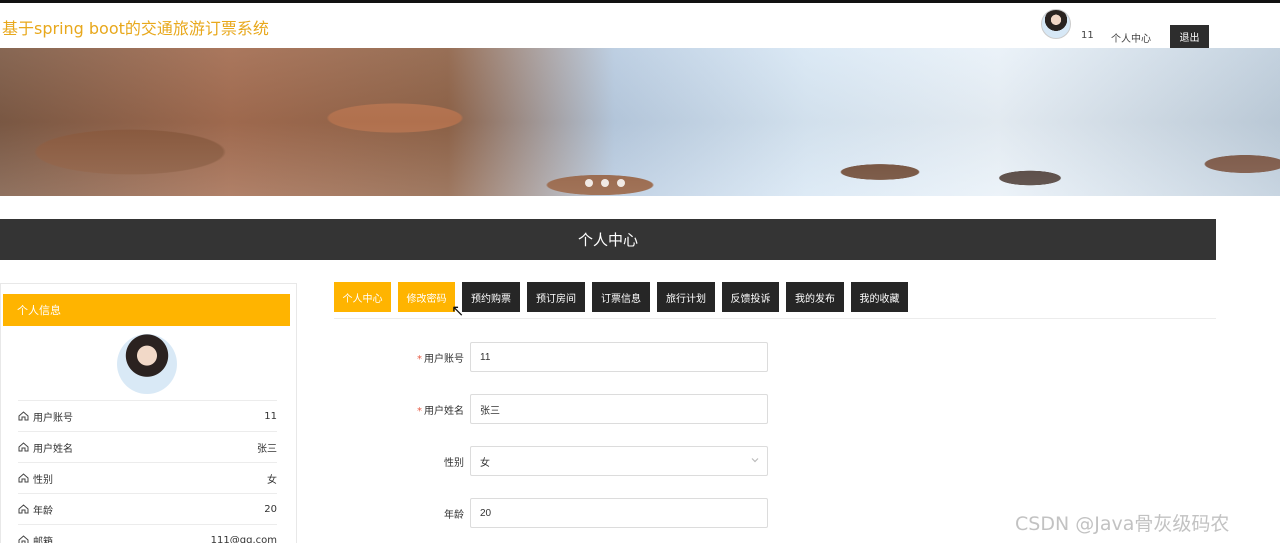 Image resolution: width=1280 pixels, height=543 pixels. I want to click on age-input, so click(619, 513).